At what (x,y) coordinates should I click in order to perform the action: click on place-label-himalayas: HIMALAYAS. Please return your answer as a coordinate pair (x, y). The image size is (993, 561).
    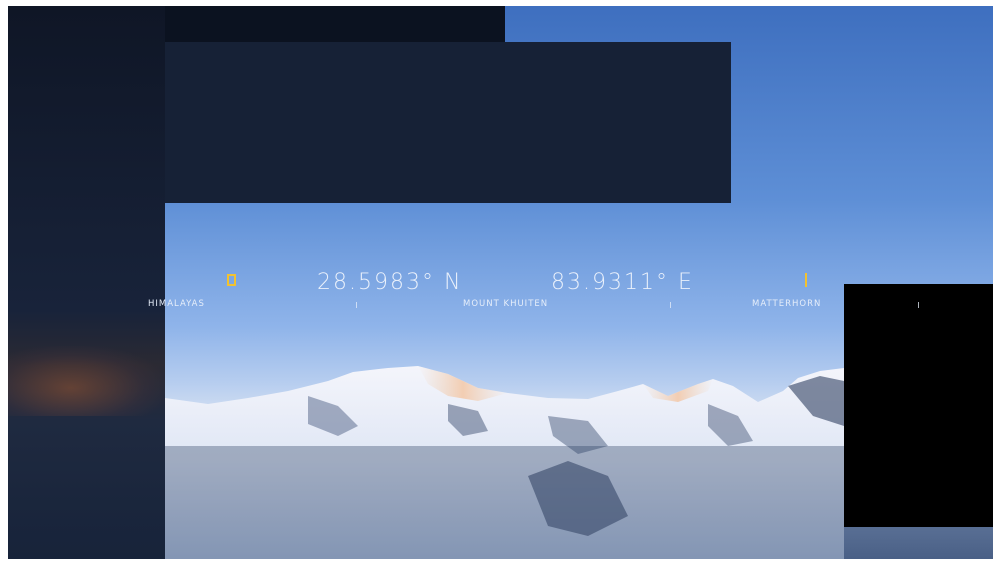
    Looking at the image, I should click on (176, 304).